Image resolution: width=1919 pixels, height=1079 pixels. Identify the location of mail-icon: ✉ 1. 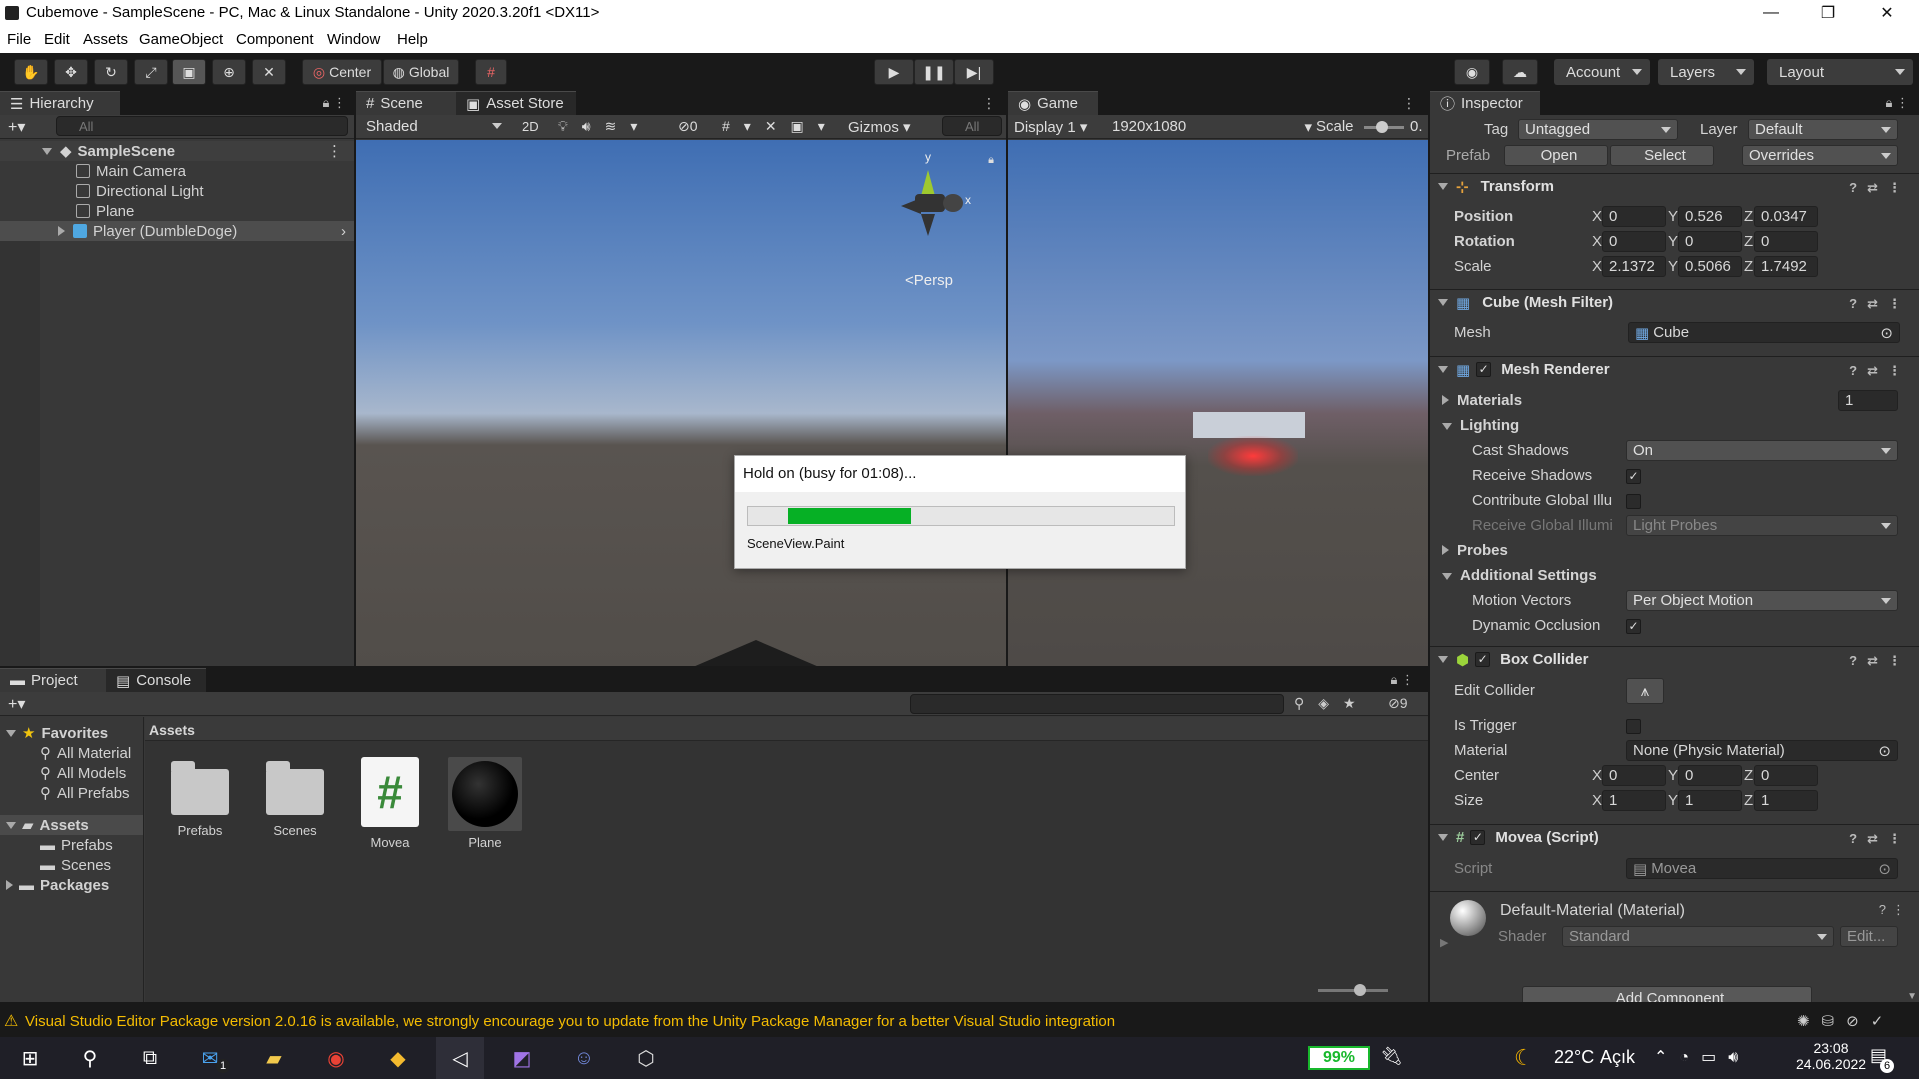
(210, 1058).